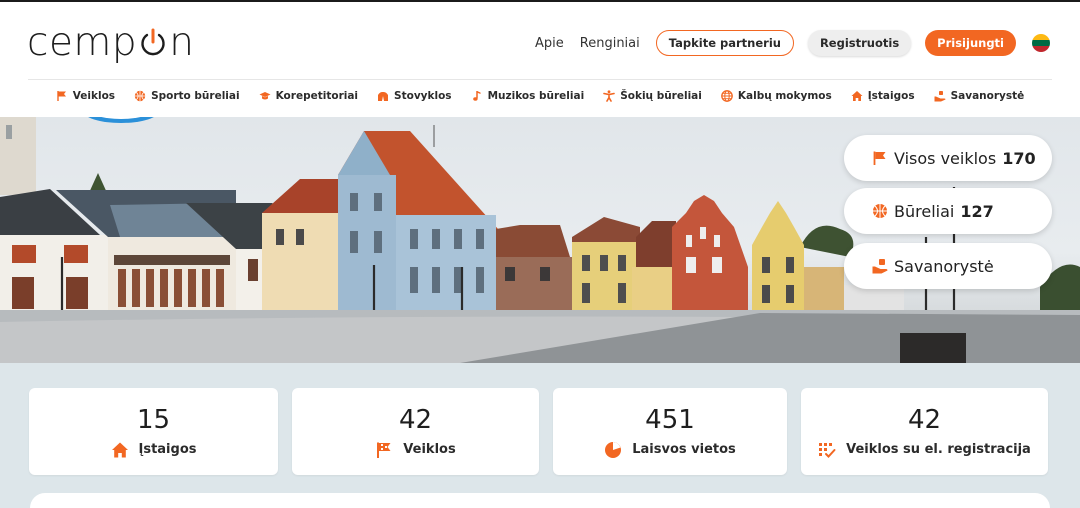  What do you see at coordinates (265, 96) in the screenshot?
I see `graduation-cap-icon` at bounding box center [265, 96].